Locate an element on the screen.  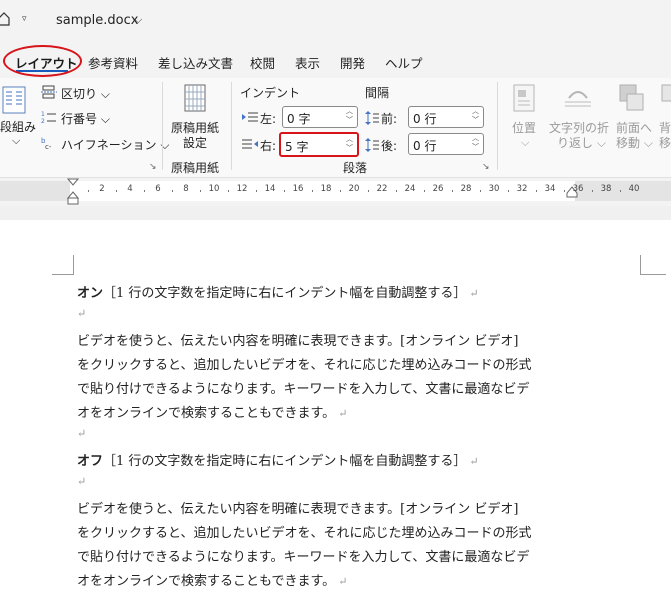
body1-line: をクリックすると、追加したいビデオを、それに応じた埋め込みコードの形式 is located at coordinates (304, 363).